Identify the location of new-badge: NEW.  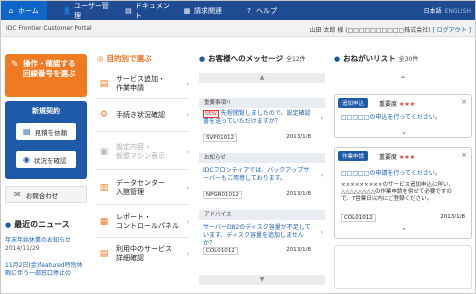
(211, 114).